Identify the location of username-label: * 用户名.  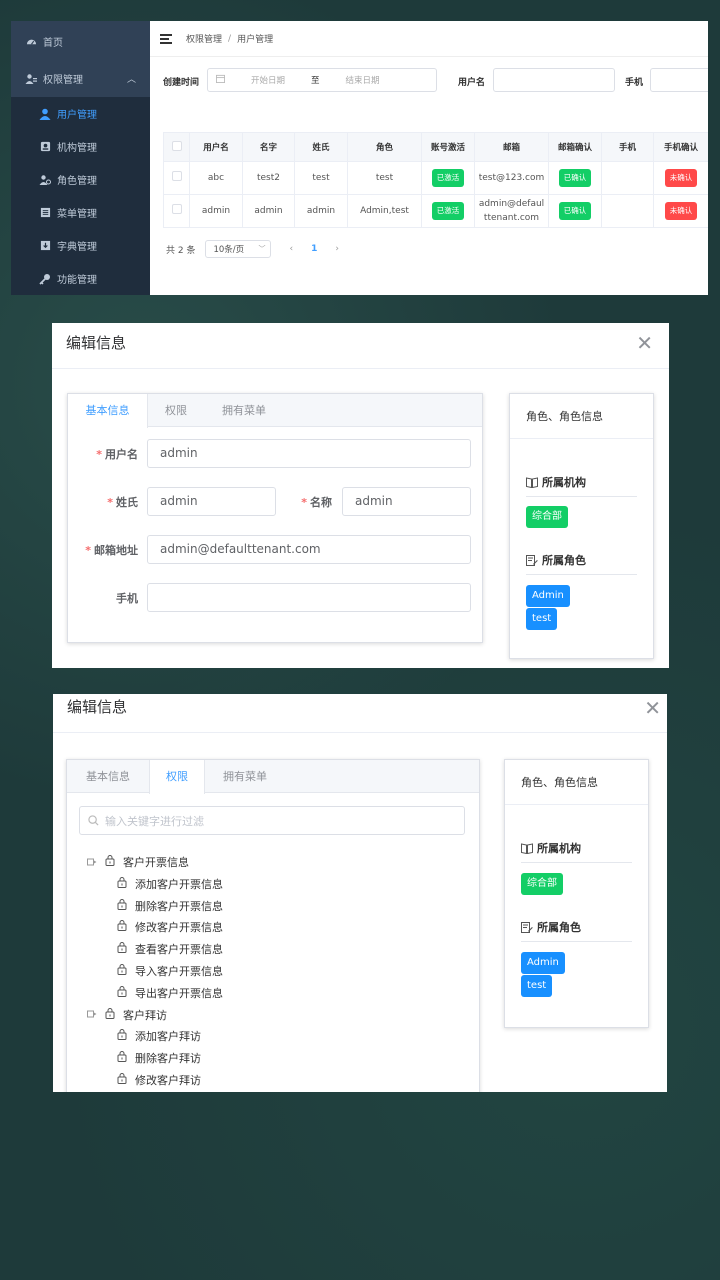
(117, 454).